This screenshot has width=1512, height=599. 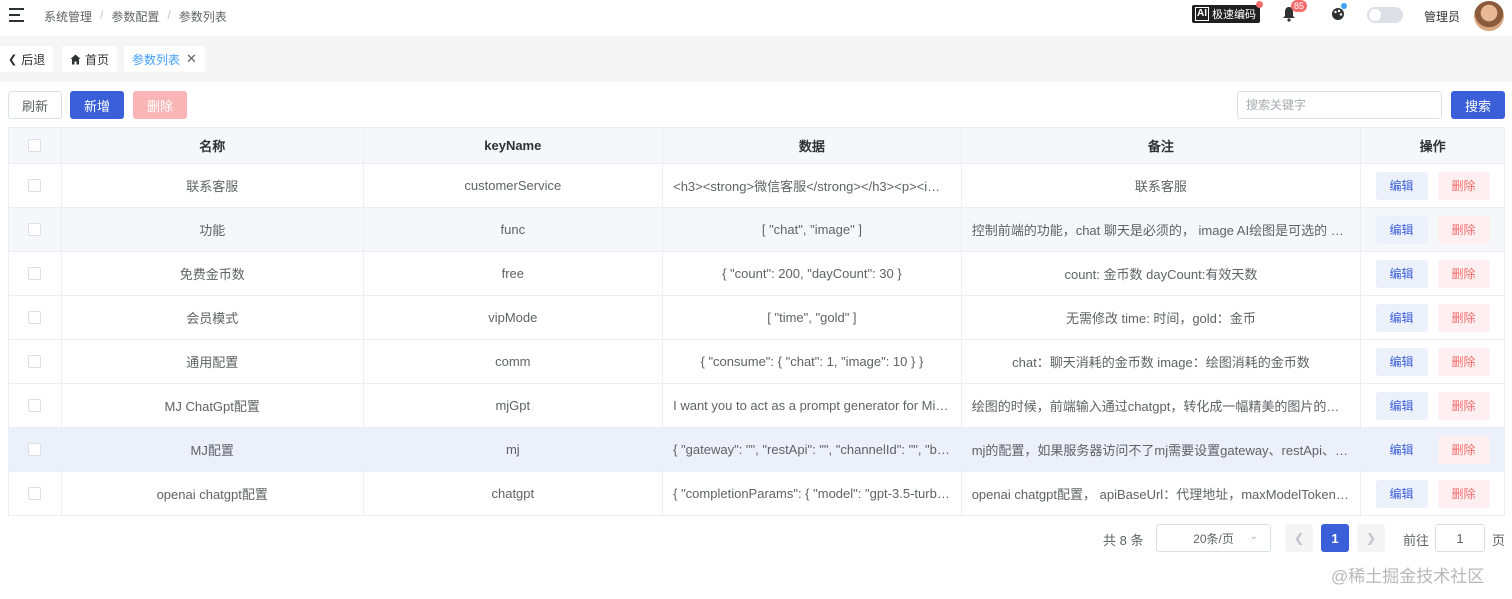 What do you see at coordinates (1162, 405) in the screenshot?
I see `note-cell: 绘图的时候，前端输入通过chatgpt，转化成一幅精美的图片的描述词` at bounding box center [1162, 405].